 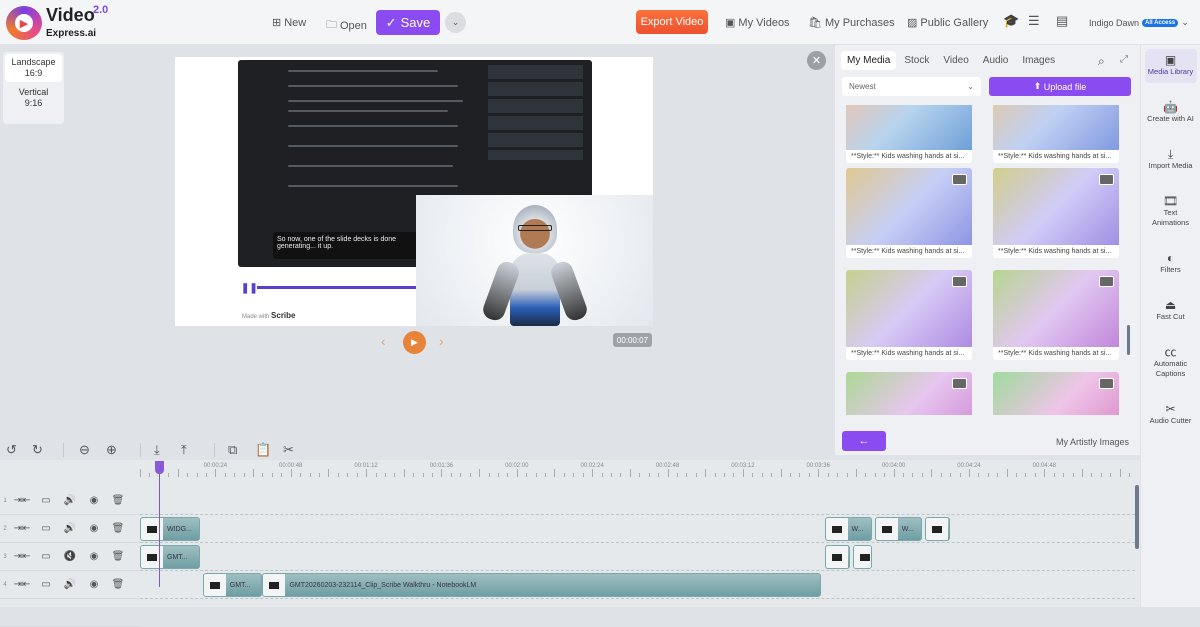 What do you see at coordinates (534, 260) in the screenshot?
I see `avatar-overlay` at bounding box center [534, 260].